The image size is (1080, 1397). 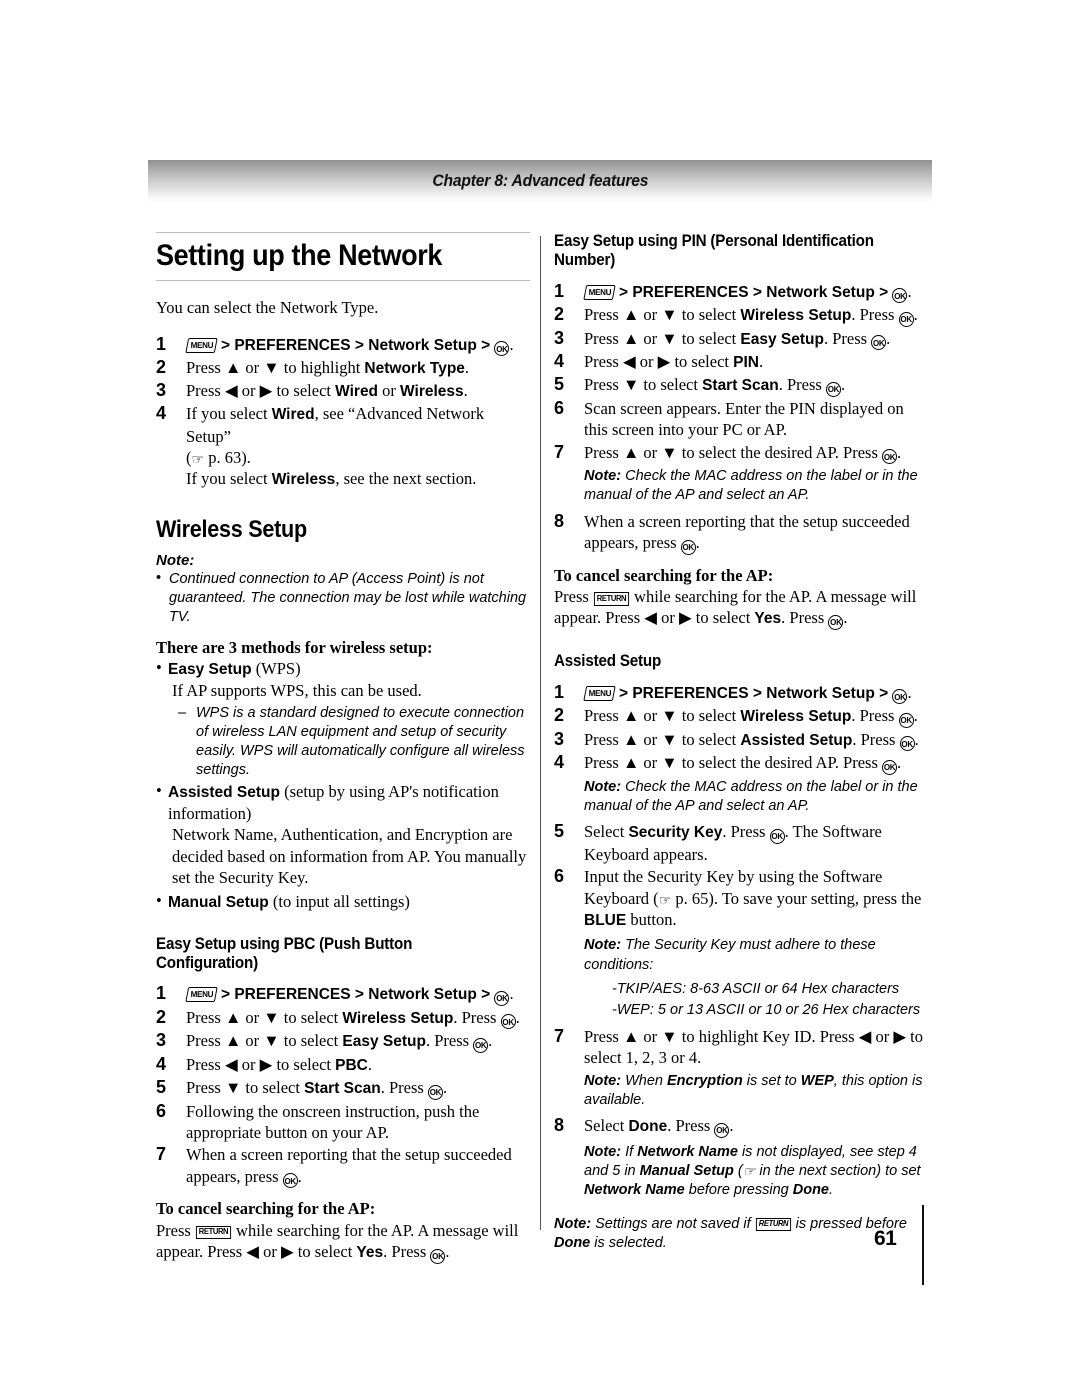 What do you see at coordinates (267, 308) in the screenshot?
I see `intro-paragraph: You can select the Network Type.` at bounding box center [267, 308].